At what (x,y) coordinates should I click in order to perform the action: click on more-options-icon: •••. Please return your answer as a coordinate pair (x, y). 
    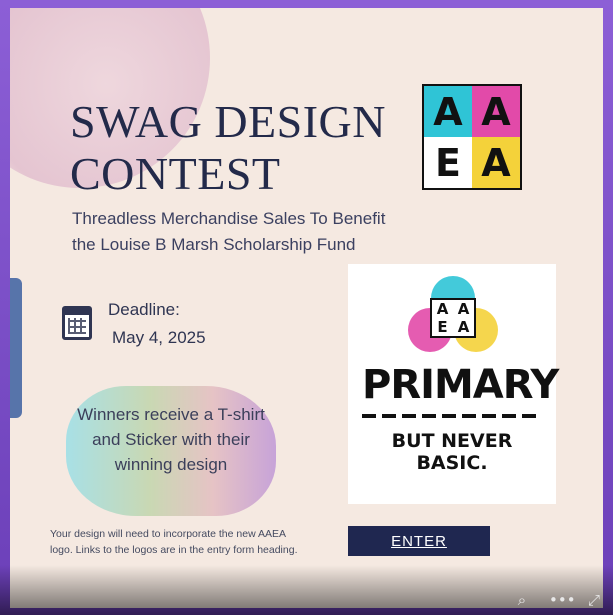
    Looking at the image, I should click on (562, 600).